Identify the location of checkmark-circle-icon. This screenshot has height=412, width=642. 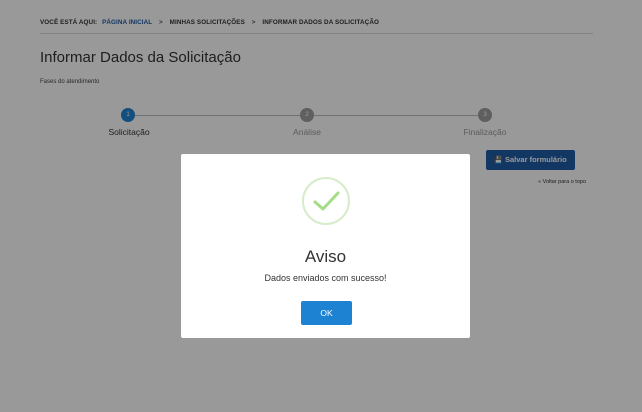
(326, 201).